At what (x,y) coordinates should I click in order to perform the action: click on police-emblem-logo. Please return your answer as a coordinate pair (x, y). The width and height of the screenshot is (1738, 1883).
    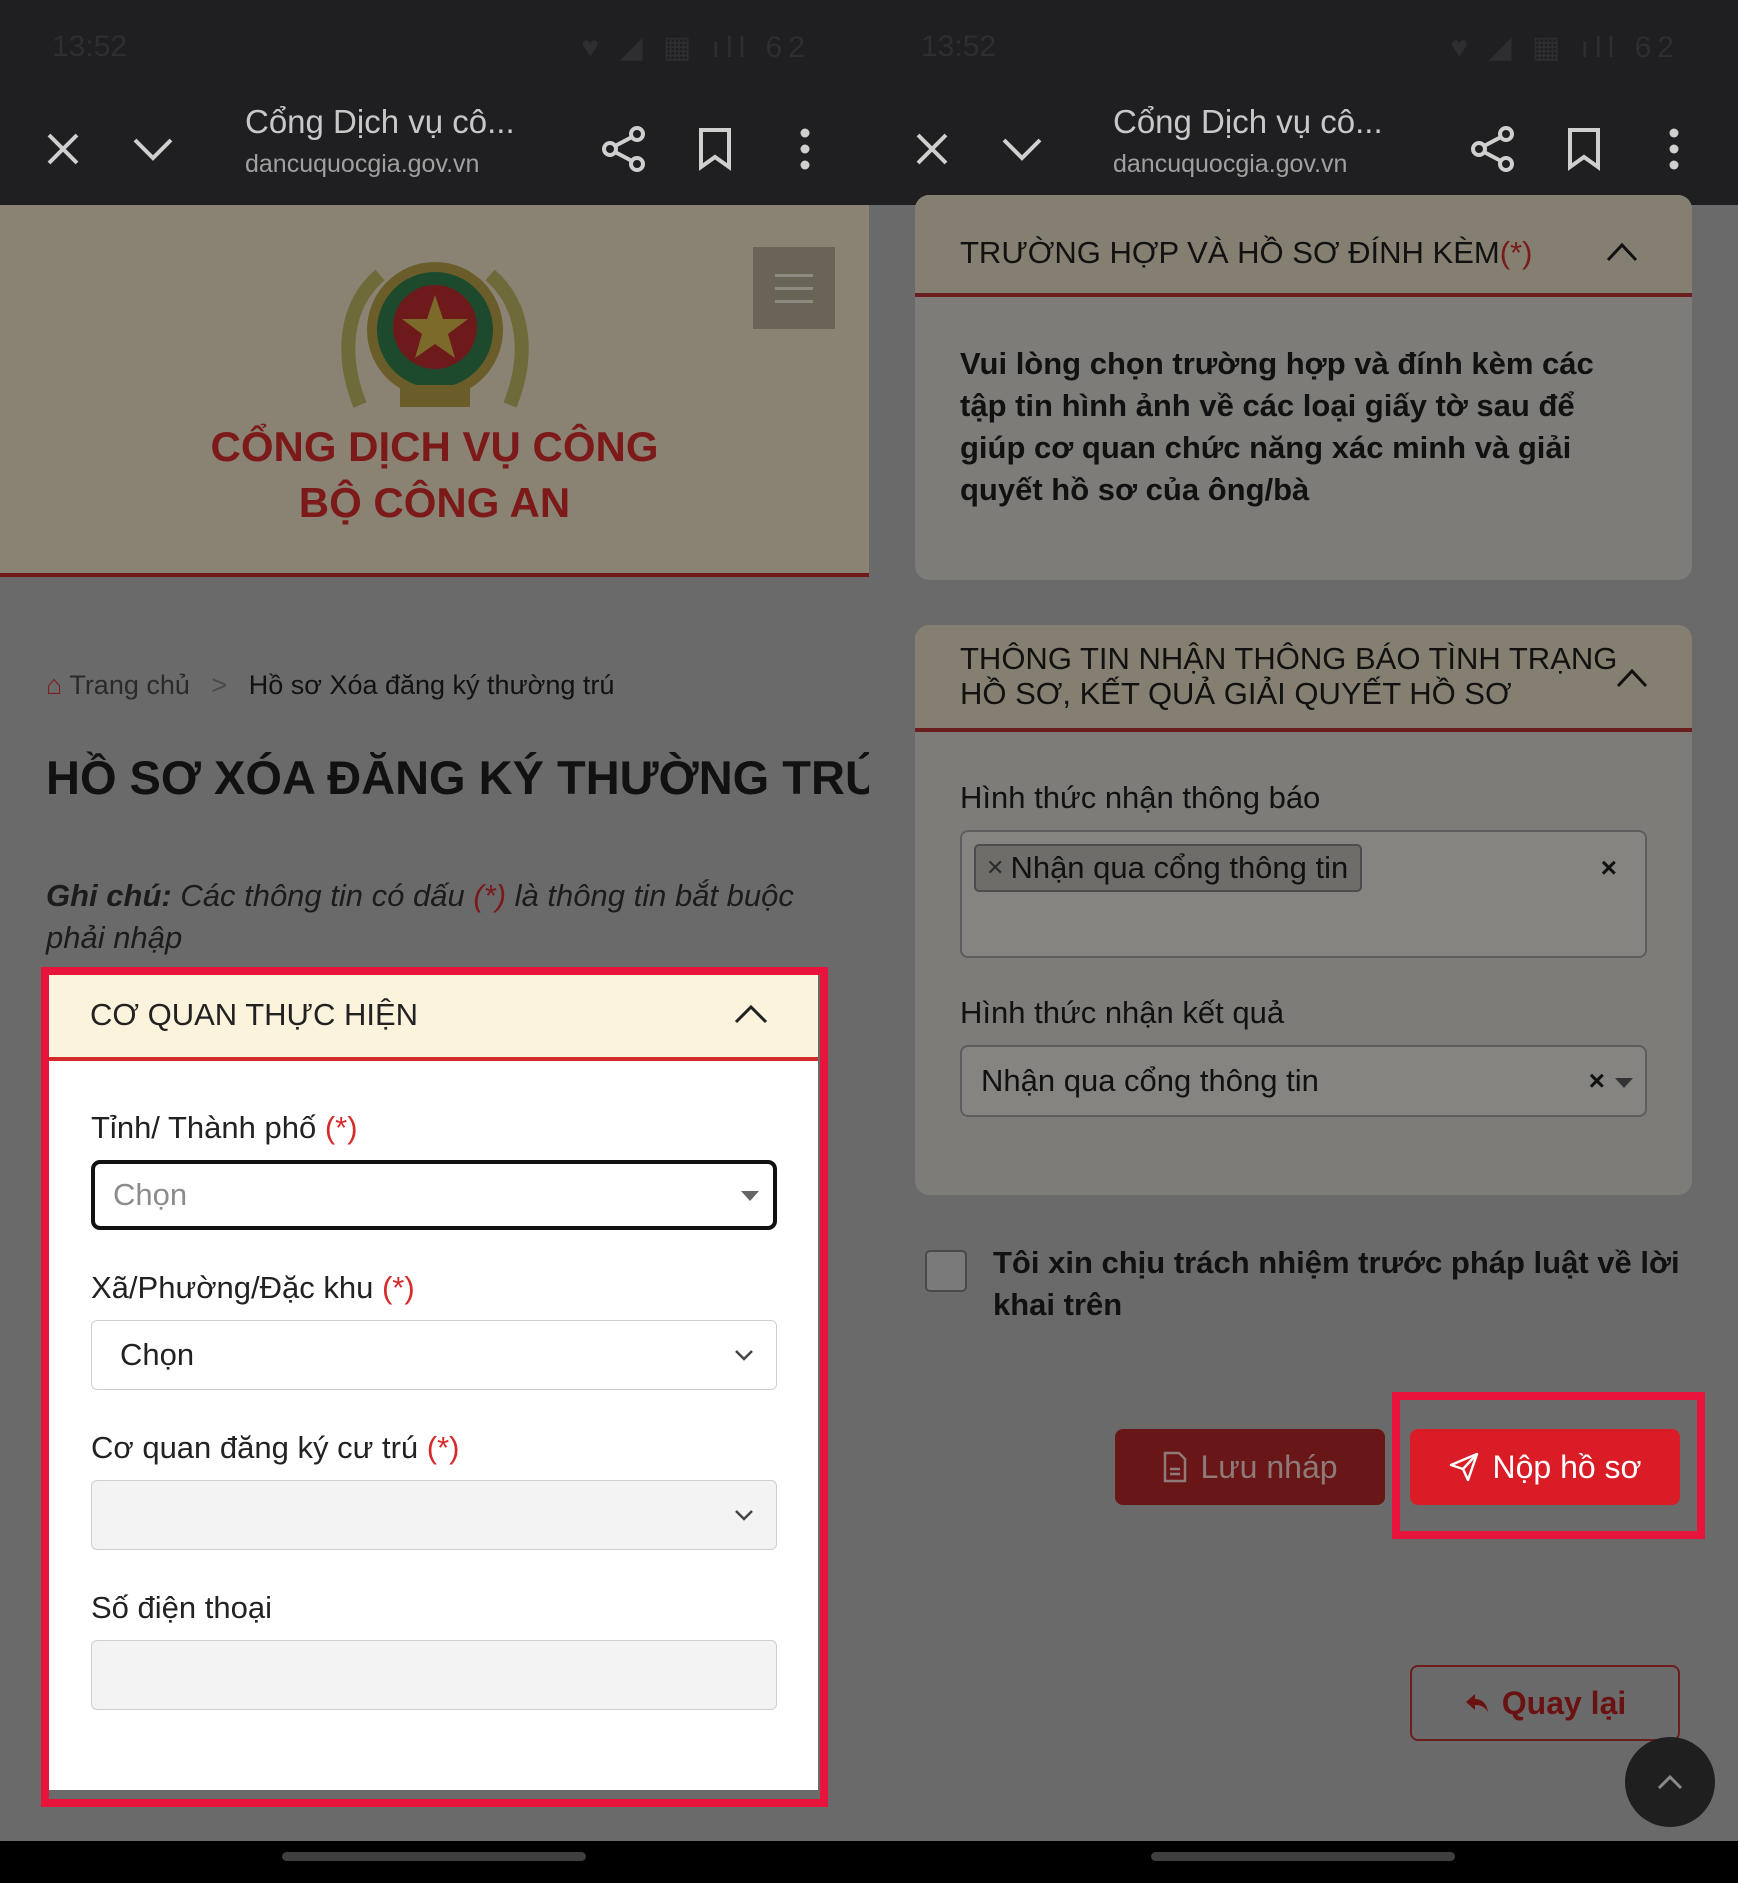
    Looking at the image, I should click on (435, 337).